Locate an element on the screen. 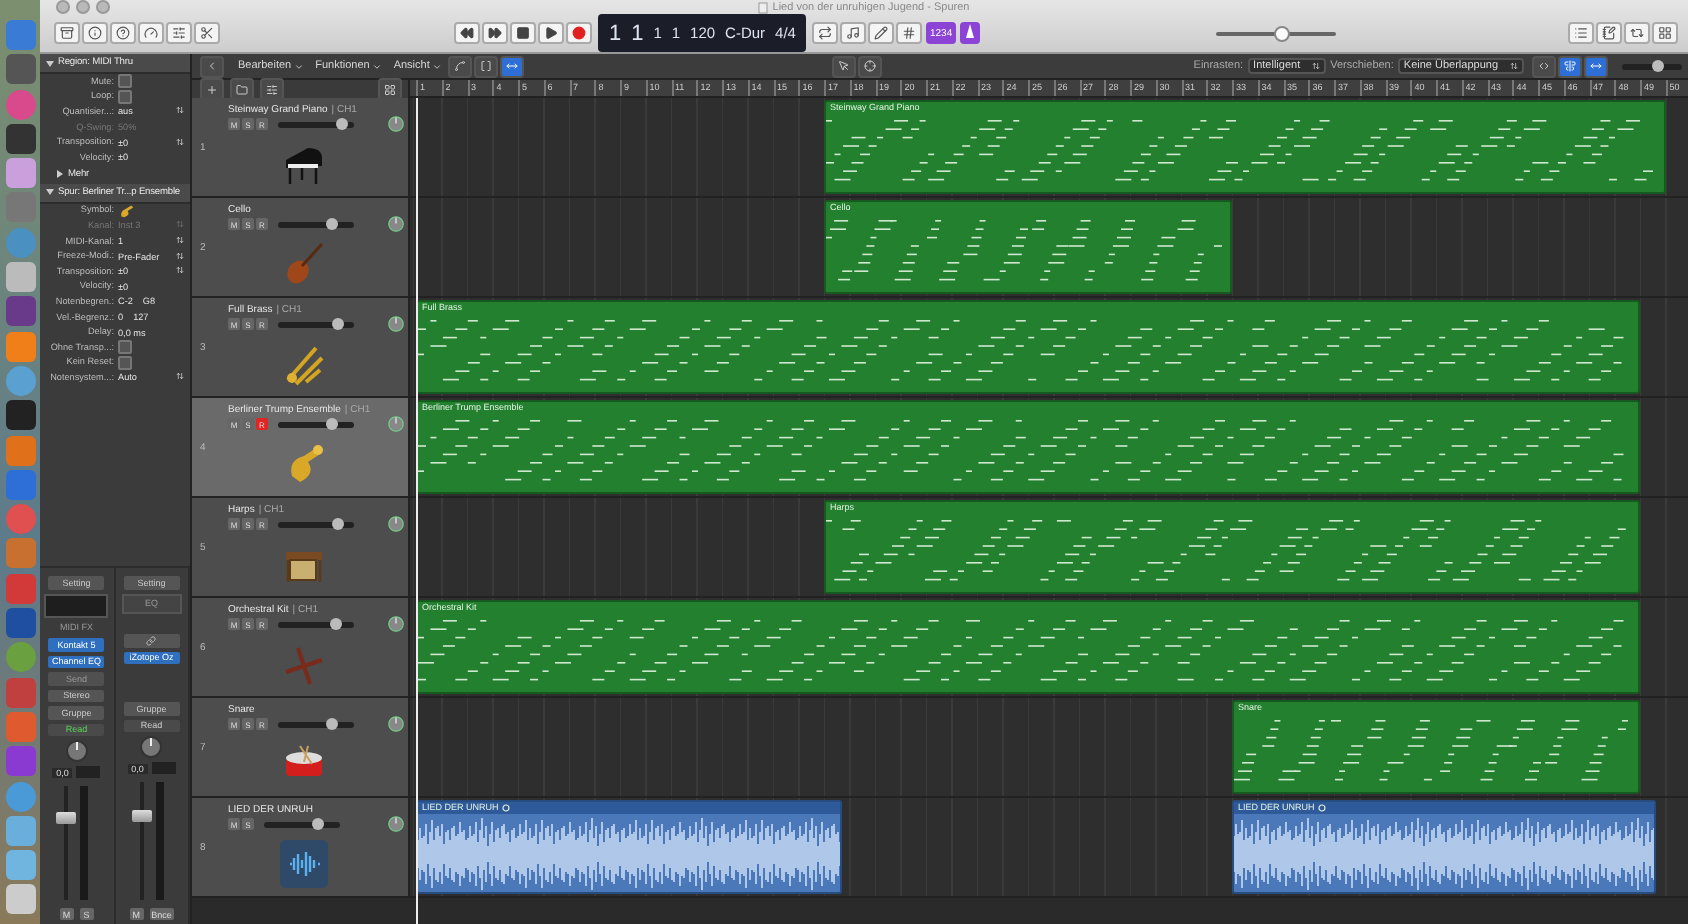 Image resolution: width=1688 pixels, height=924 pixels. loop-button is located at coordinates (1637, 33).